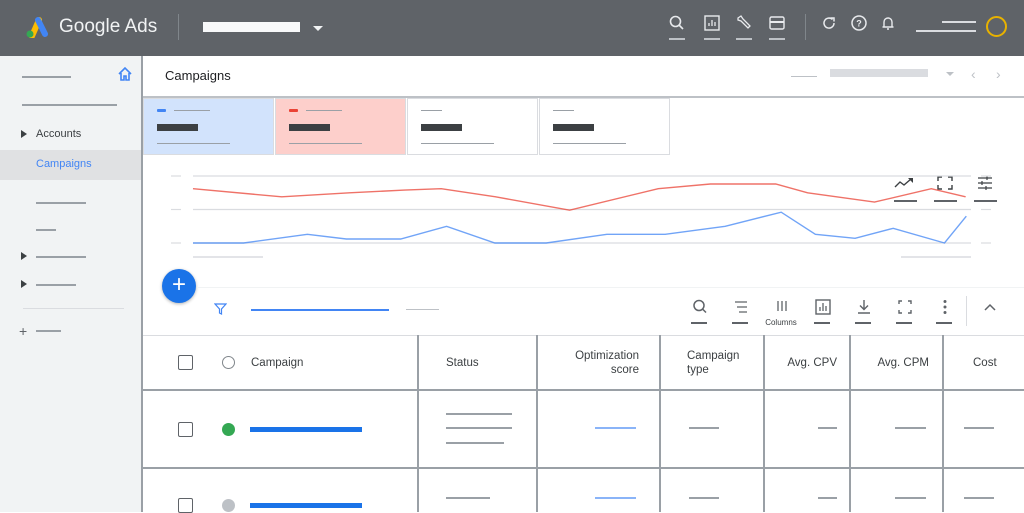 This screenshot has height=513, width=1024. Describe the element at coordinates (990, 307) in the screenshot. I see `collapse-icon` at that location.